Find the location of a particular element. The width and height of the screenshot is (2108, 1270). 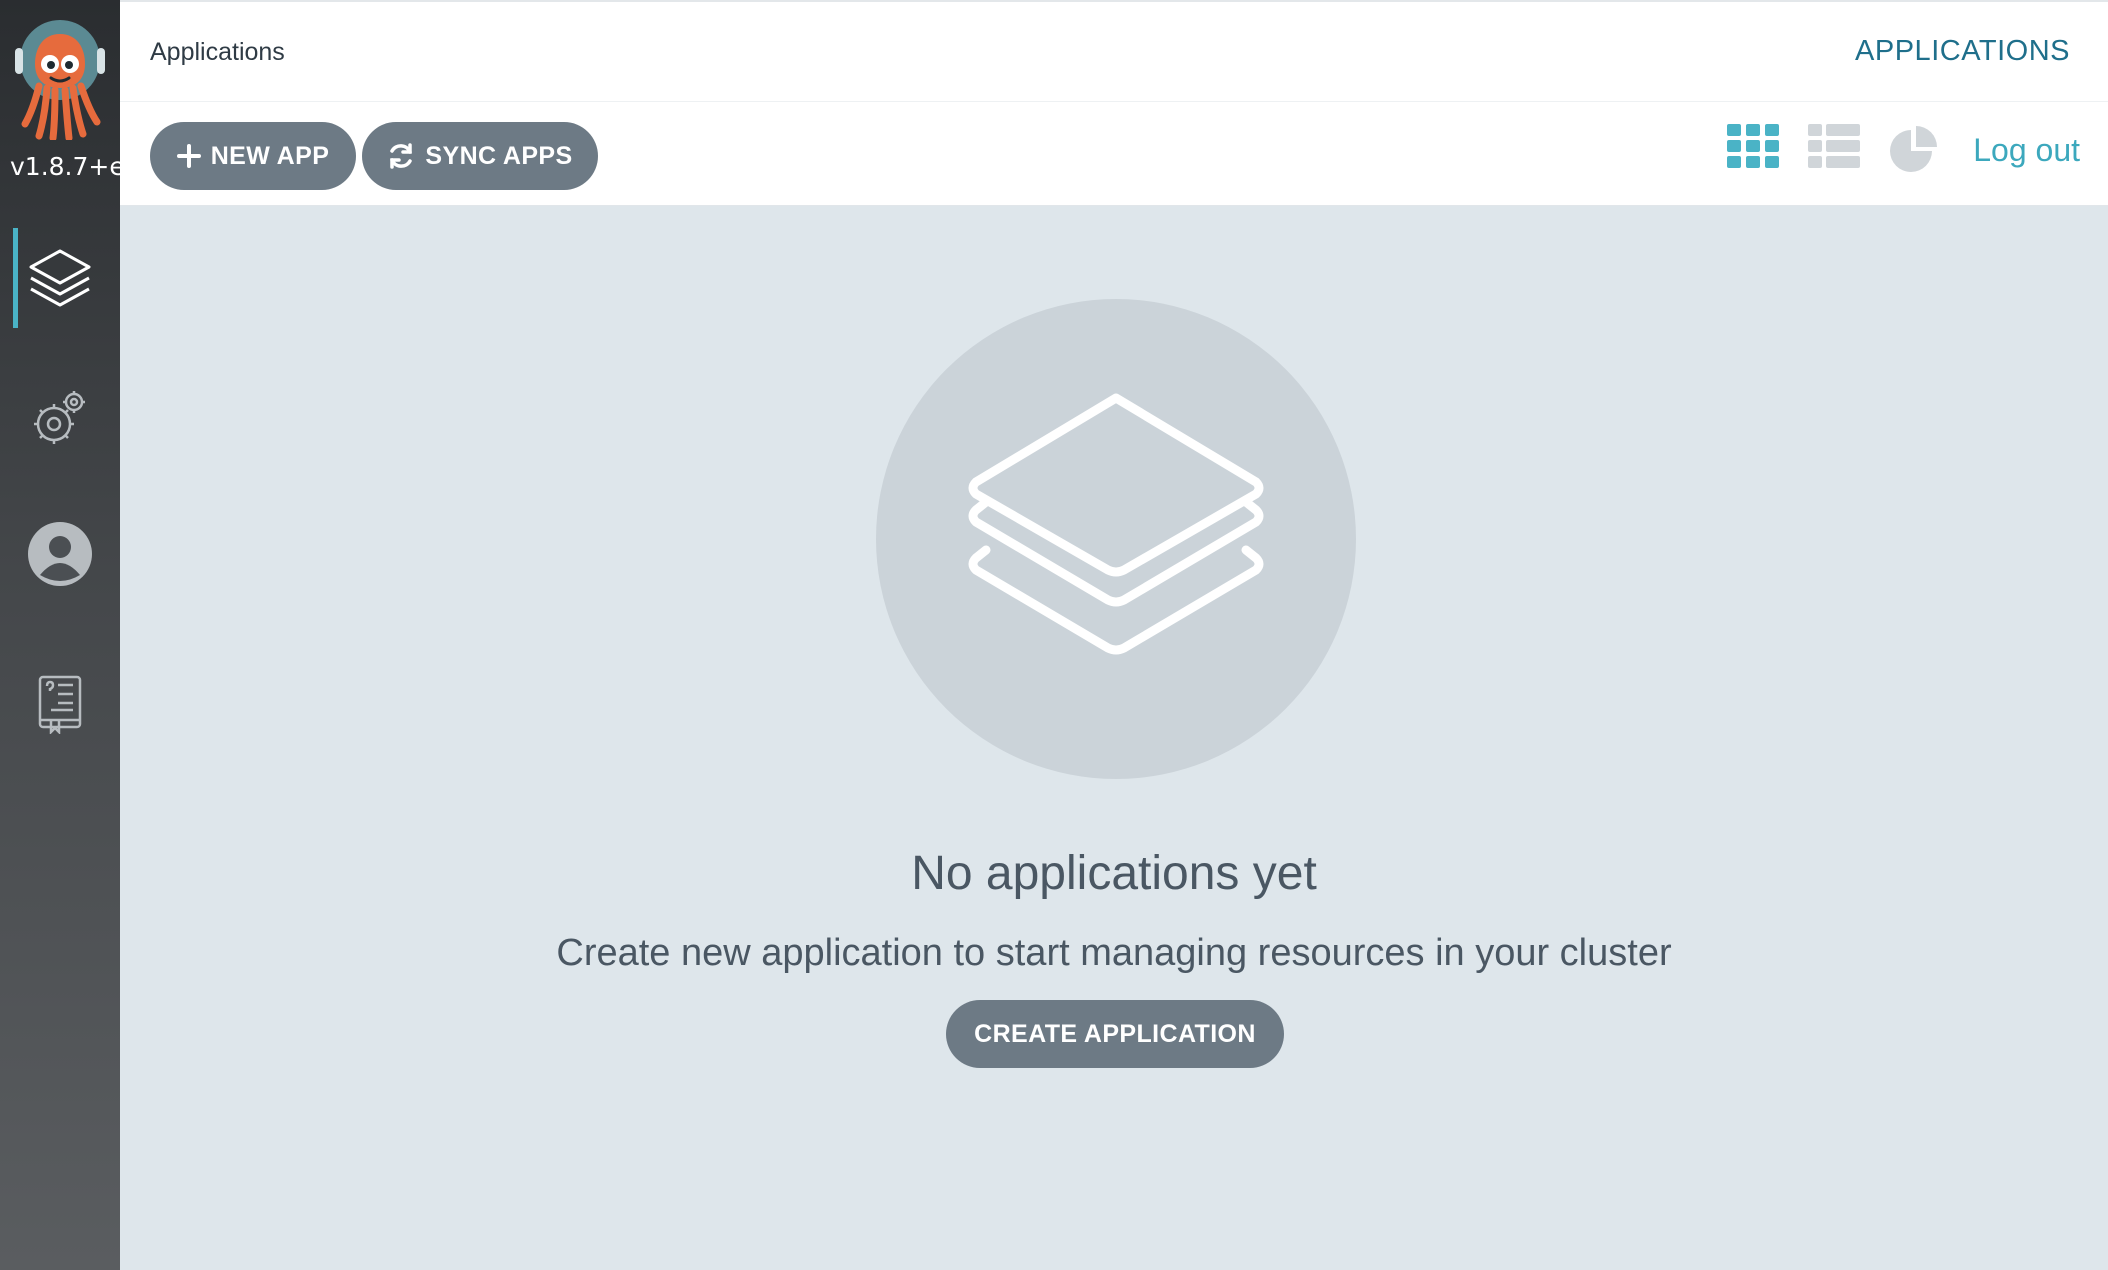

logout-link: Log out is located at coordinates (2026, 150).